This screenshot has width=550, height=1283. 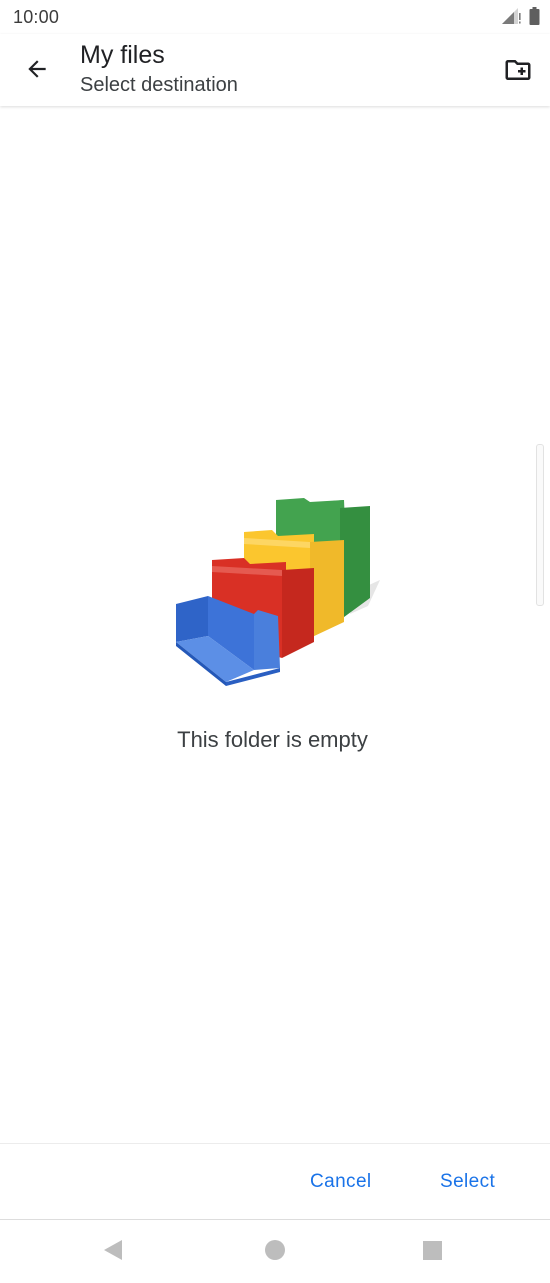 I want to click on page-subtitle: Select destination, so click(x=159, y=85).